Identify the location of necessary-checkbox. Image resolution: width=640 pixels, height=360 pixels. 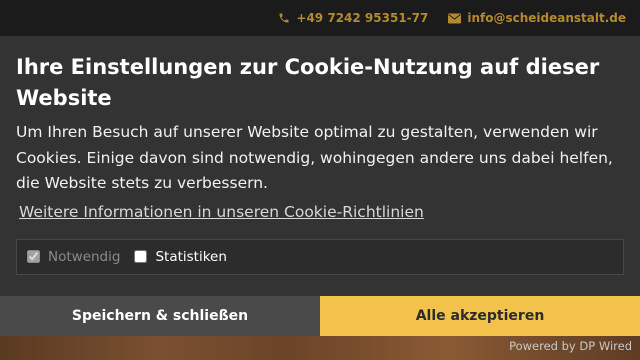
(33, 256).